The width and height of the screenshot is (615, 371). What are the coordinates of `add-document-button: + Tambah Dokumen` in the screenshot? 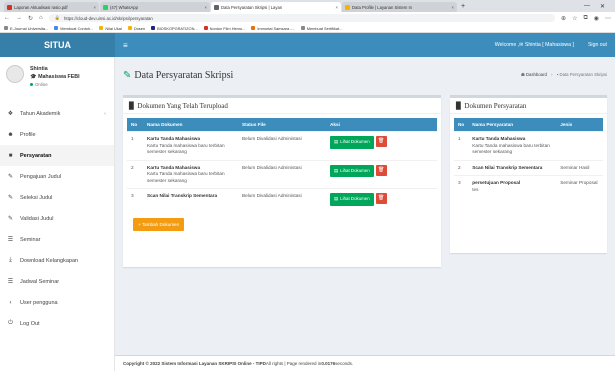 It's located at (159, 224).